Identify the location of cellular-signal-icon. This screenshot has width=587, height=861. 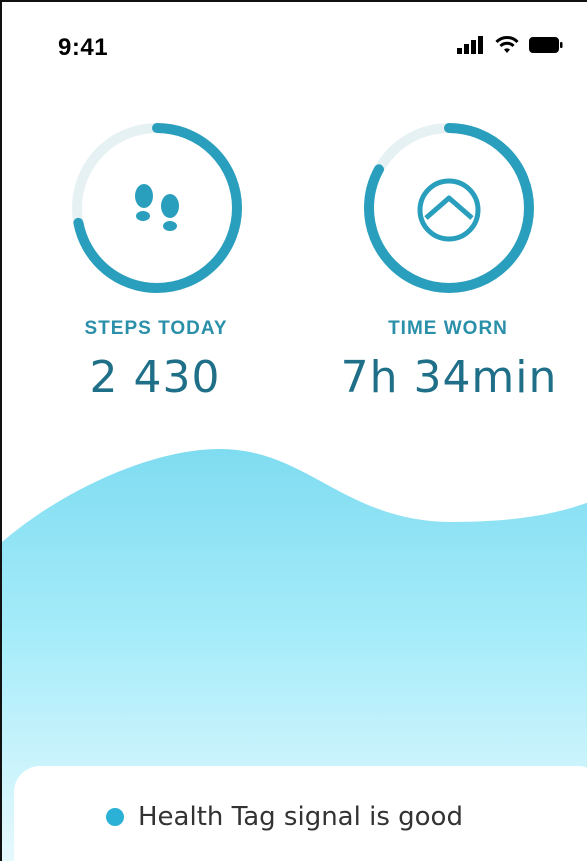
(470, 45).